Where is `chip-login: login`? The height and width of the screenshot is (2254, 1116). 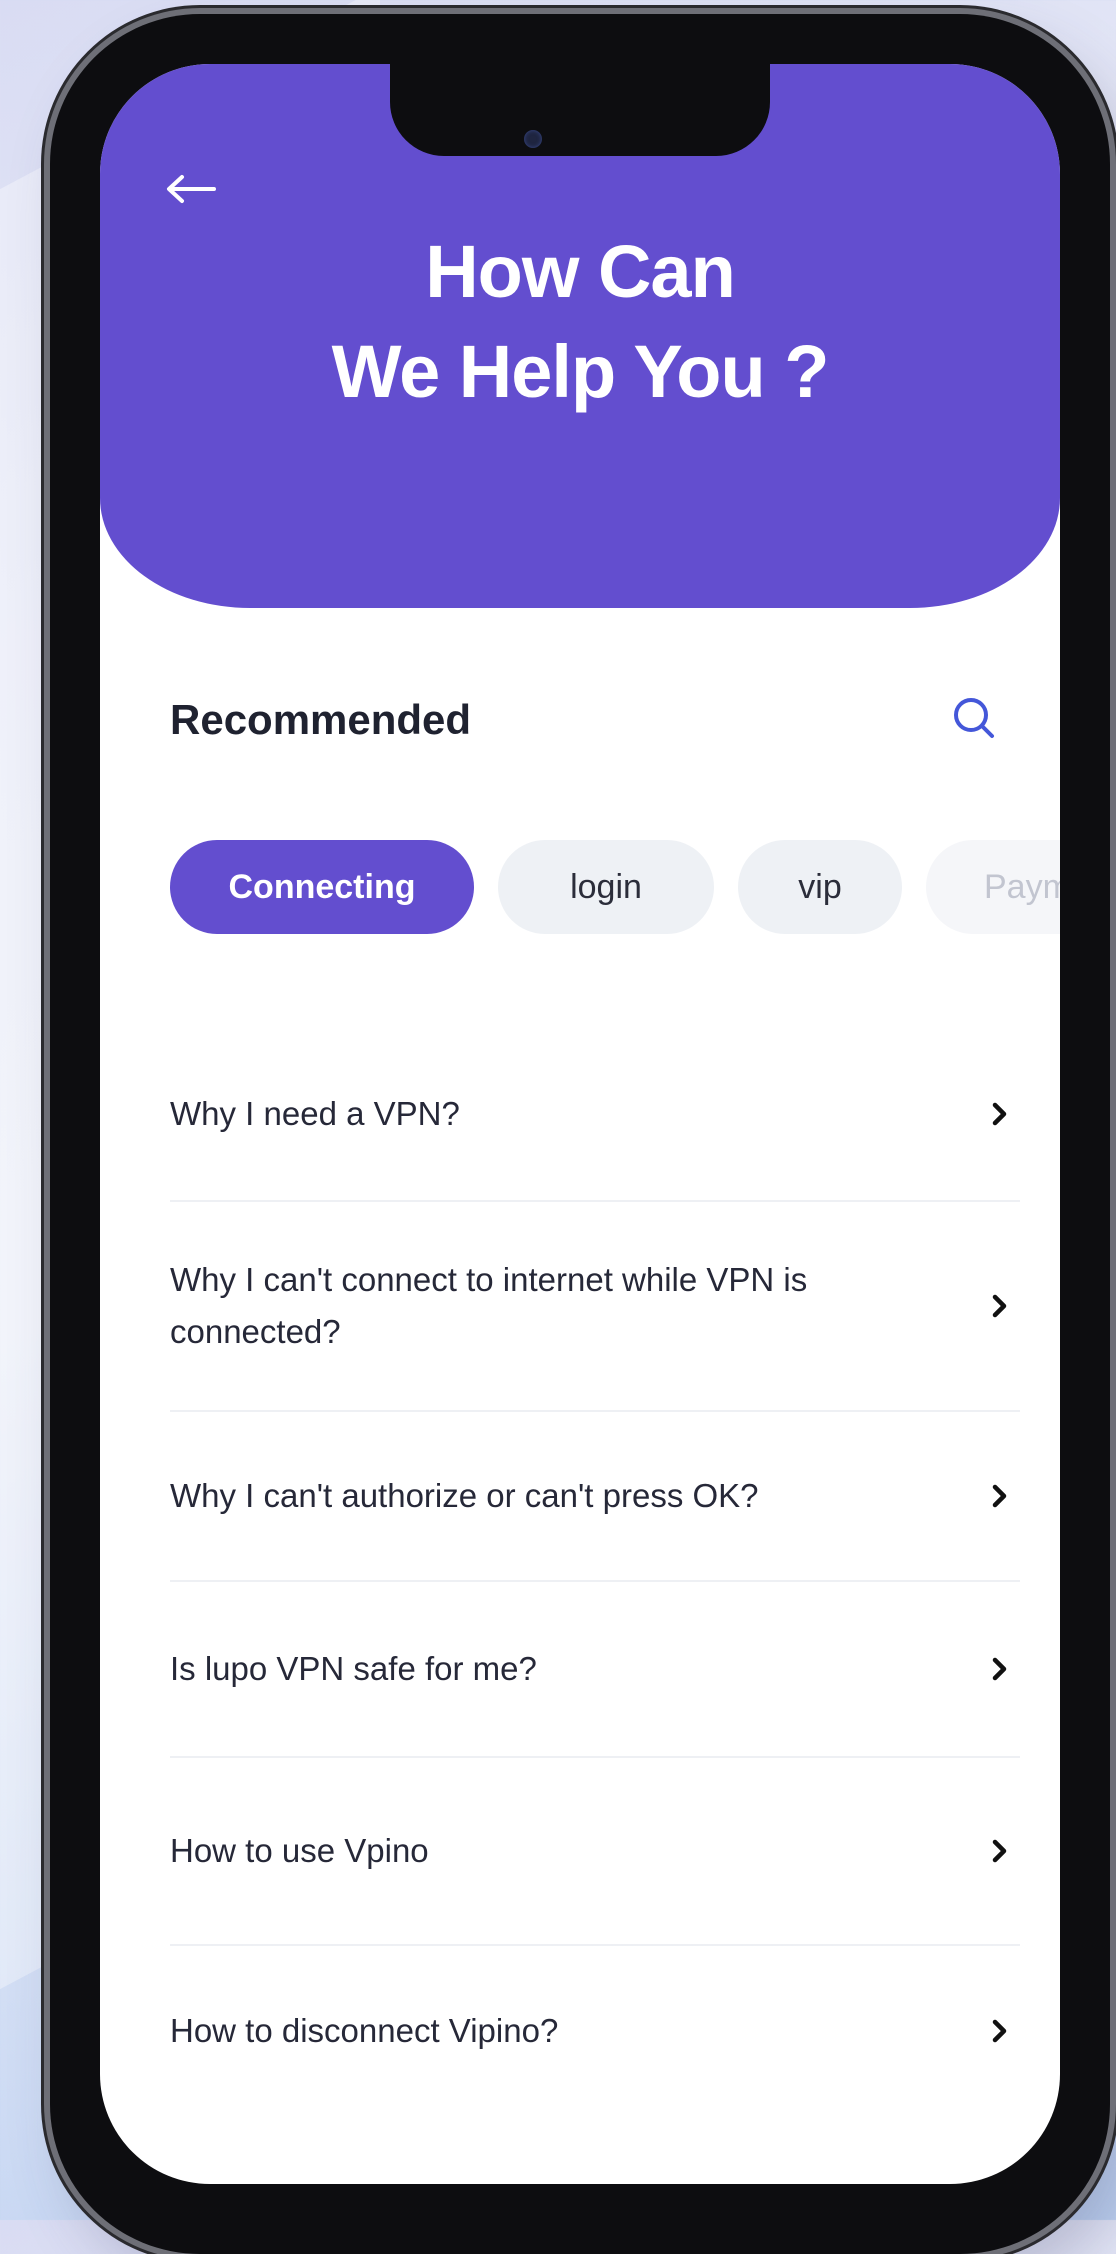 chip-login: login is located at coordinates (606, 887).